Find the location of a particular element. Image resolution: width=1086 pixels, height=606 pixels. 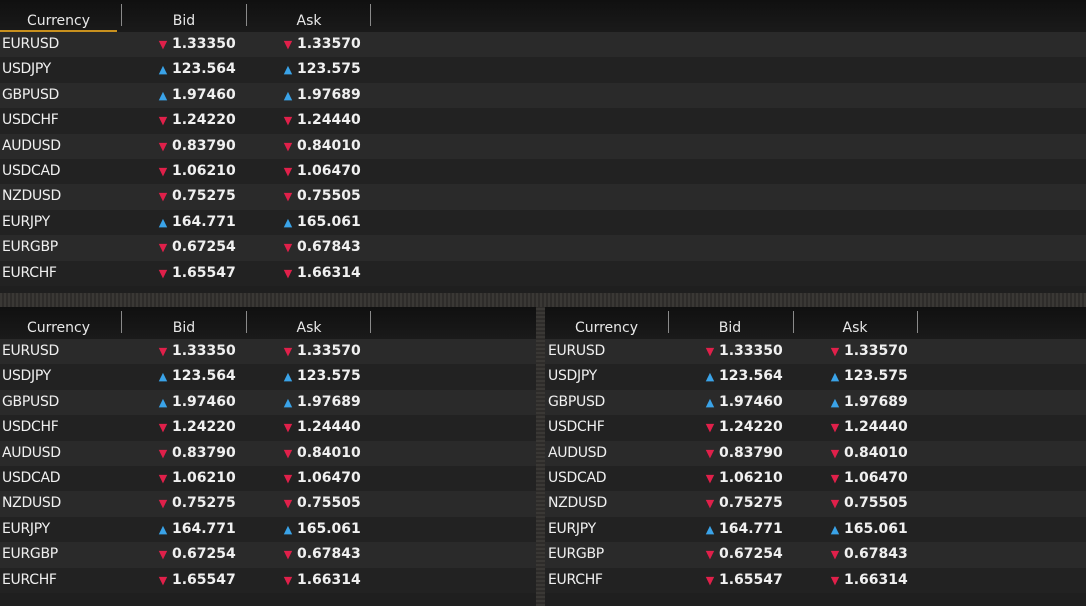

currency-cell: NZDUSD is located at coordinates (31, 196).